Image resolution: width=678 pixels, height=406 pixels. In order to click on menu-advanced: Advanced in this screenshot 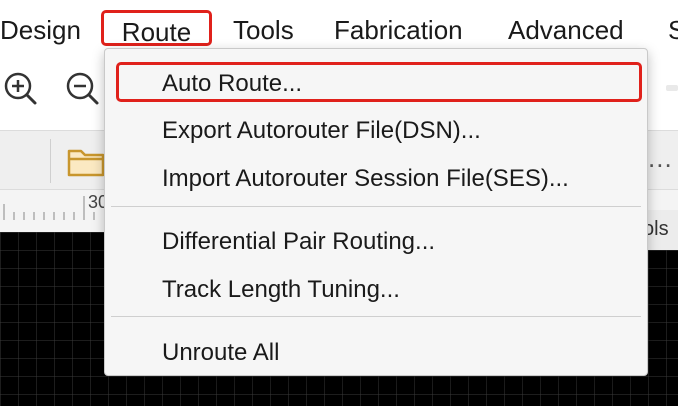, I will do `click(566, 30)`.